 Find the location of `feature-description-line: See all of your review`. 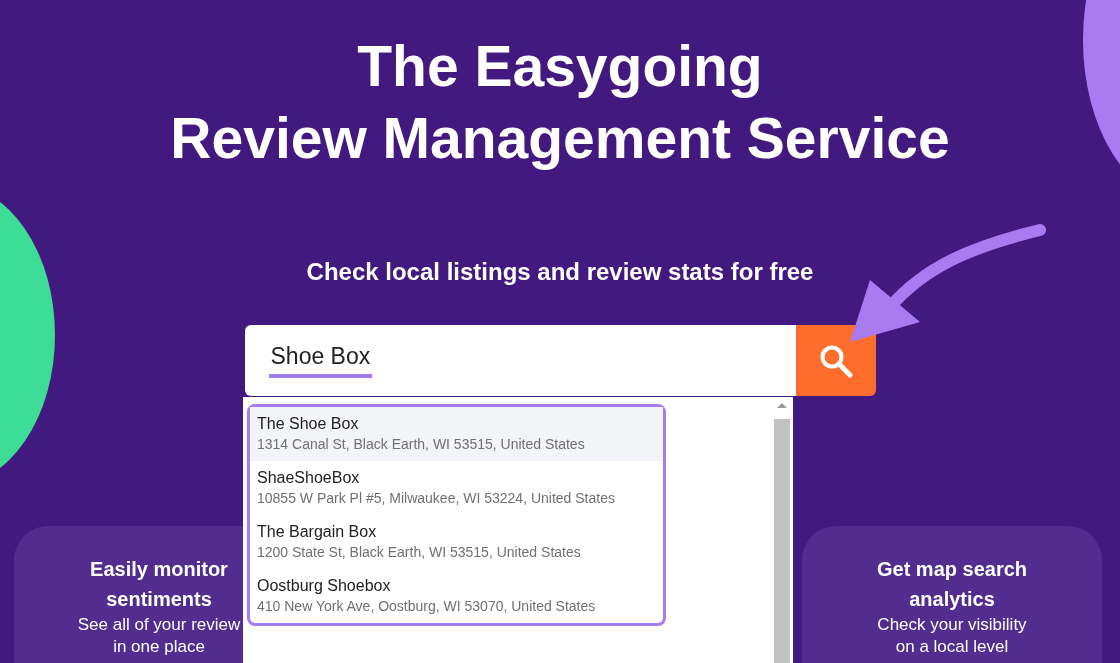

feature-description-line: See all of your review is located at coordinates (159, 625).